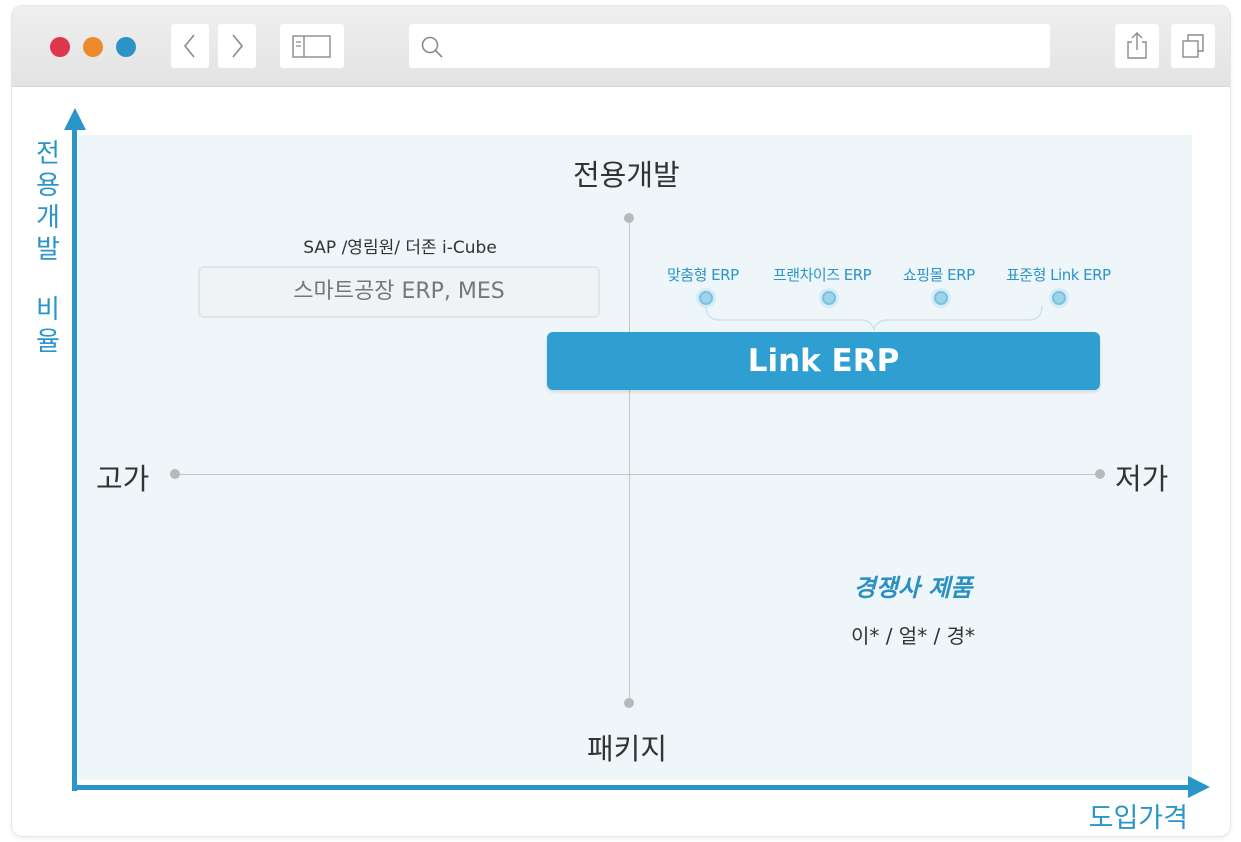 The image size is (1241, 842). I want to click on chevron-left-icon, so click(189, 46).